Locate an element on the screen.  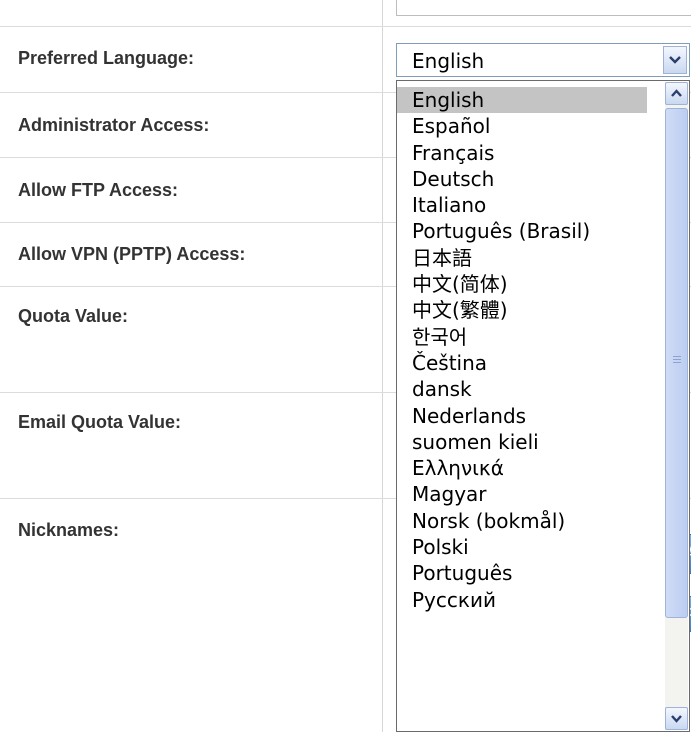
column-divider is located at coordinates (382, 366).